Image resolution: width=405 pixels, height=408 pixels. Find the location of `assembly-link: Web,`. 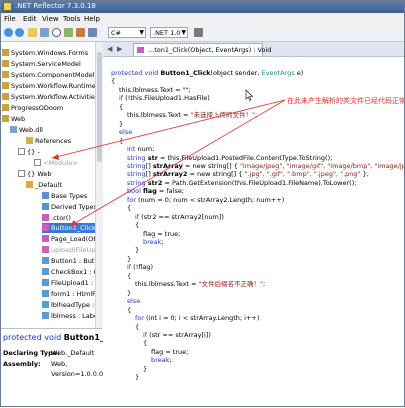

assembly-link: Web, is located at coordinates (59, 364).